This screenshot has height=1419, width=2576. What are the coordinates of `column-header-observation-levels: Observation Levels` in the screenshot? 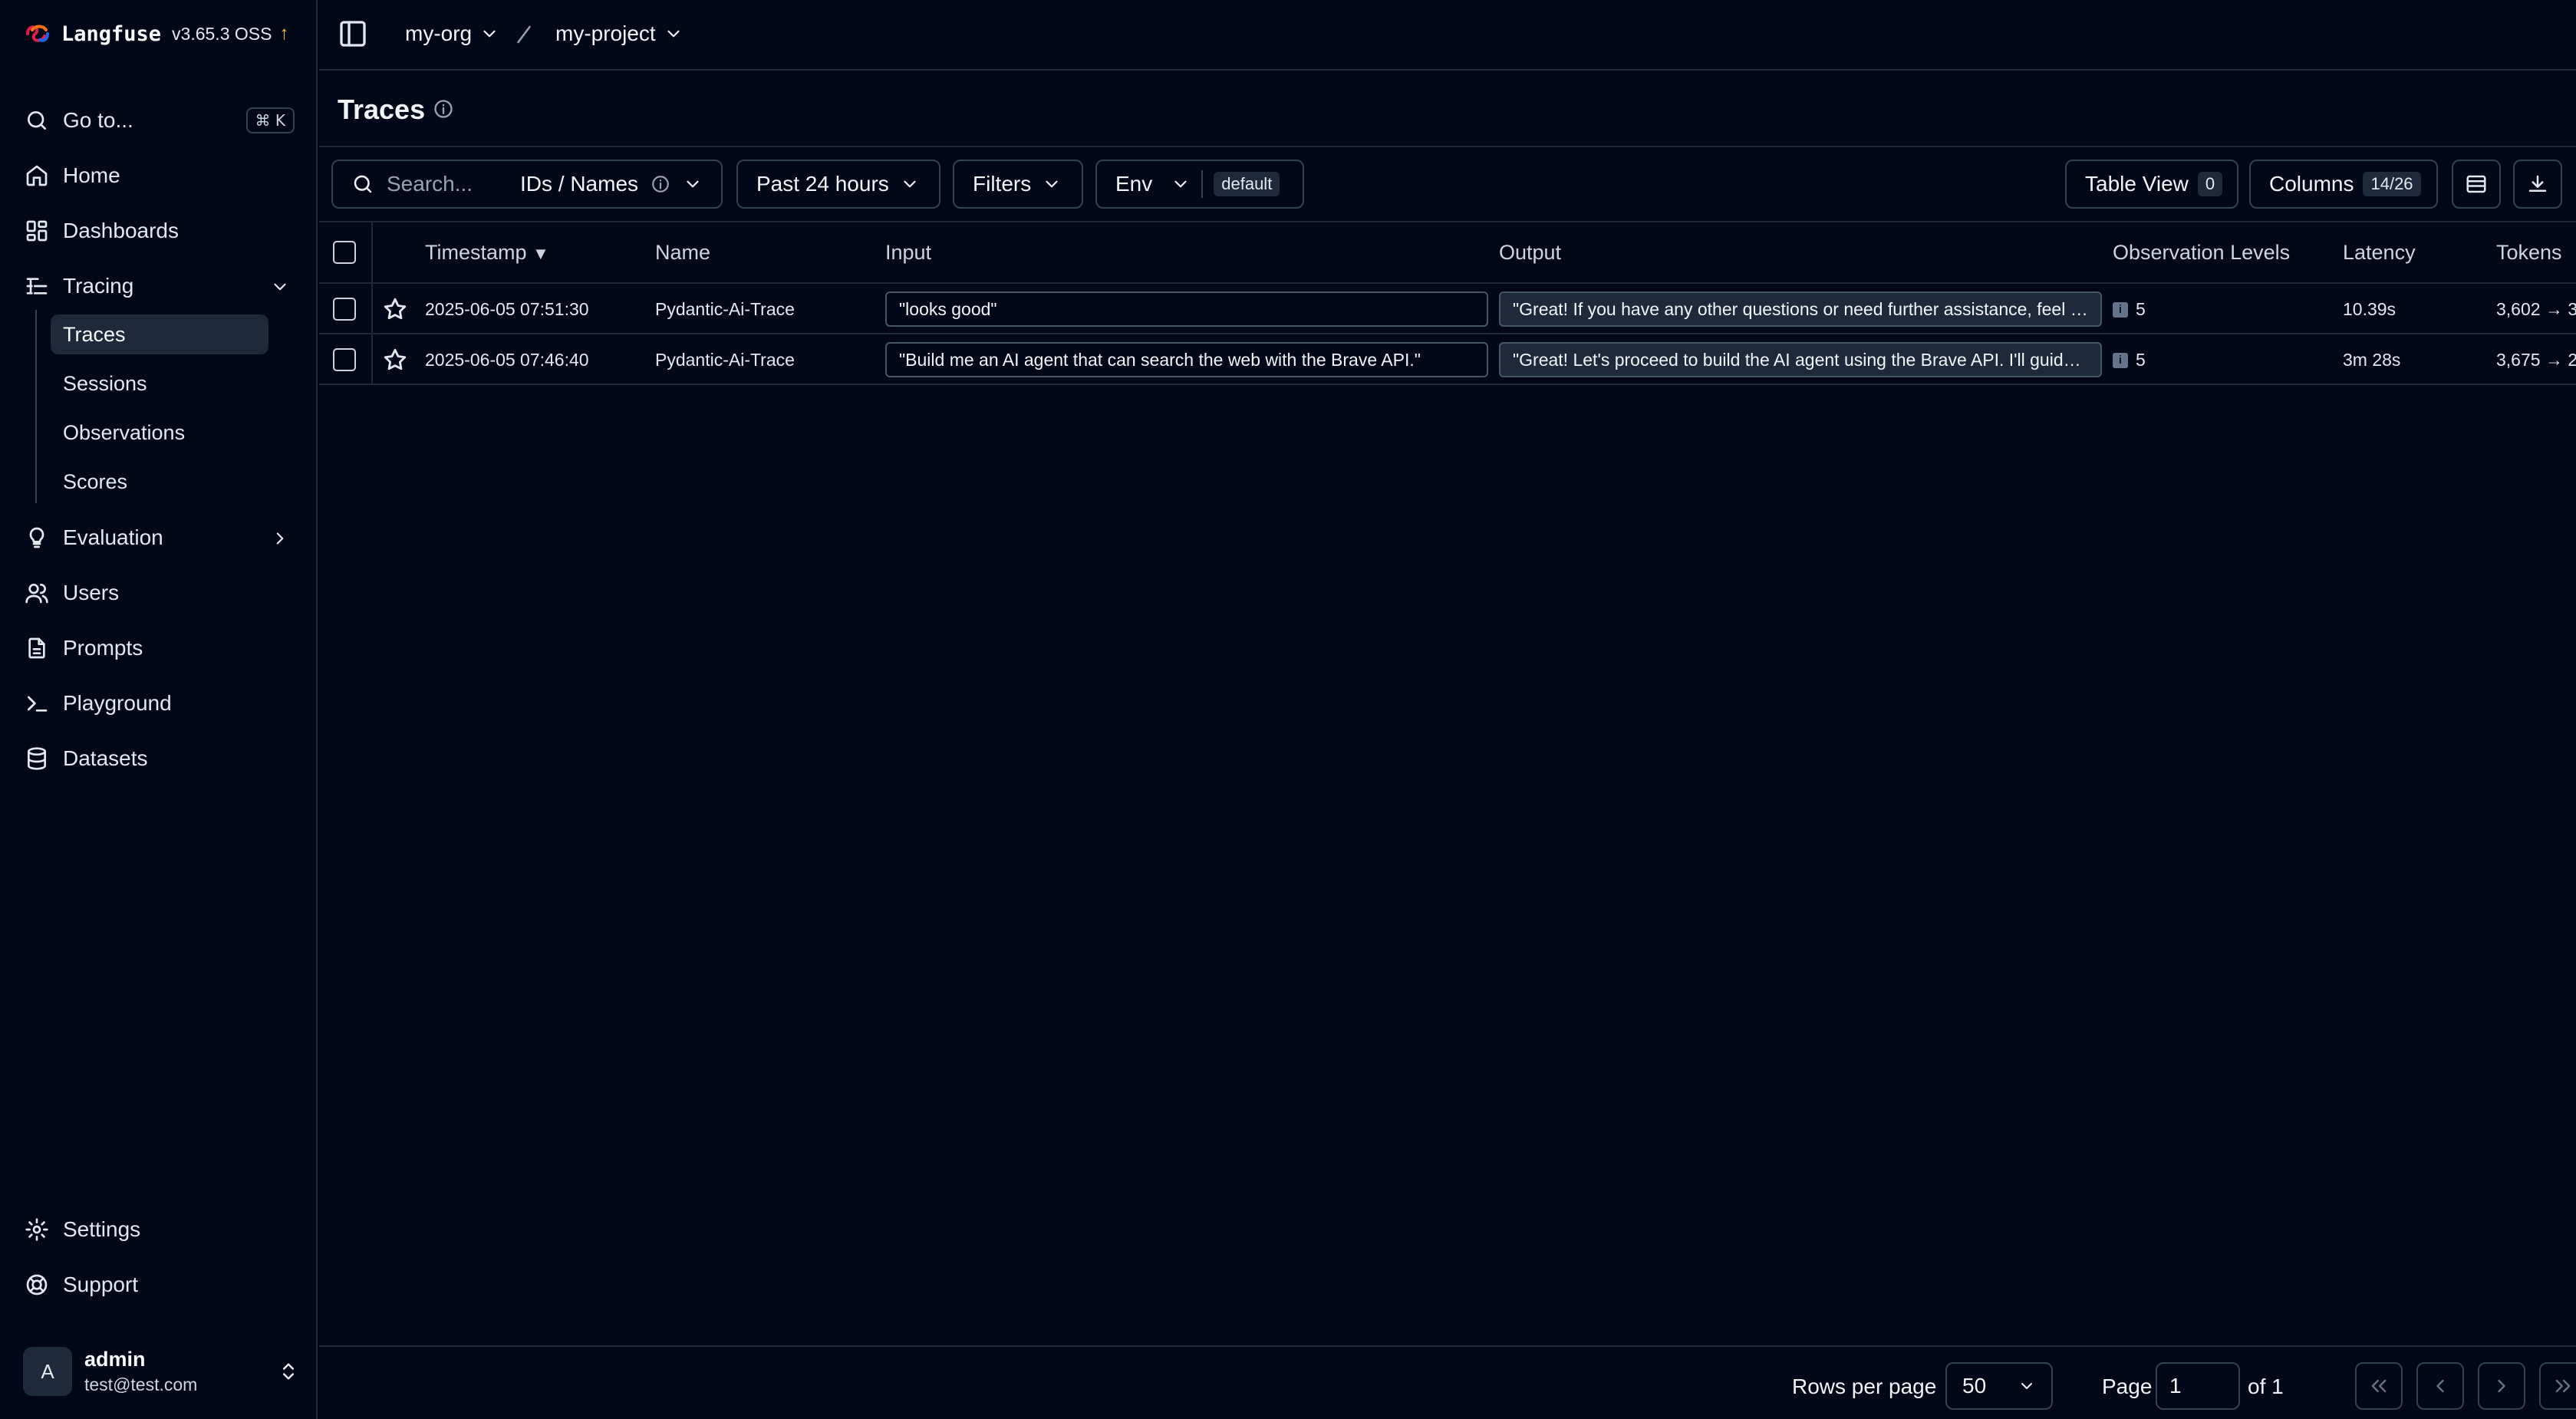 It's located at (2201, 253).